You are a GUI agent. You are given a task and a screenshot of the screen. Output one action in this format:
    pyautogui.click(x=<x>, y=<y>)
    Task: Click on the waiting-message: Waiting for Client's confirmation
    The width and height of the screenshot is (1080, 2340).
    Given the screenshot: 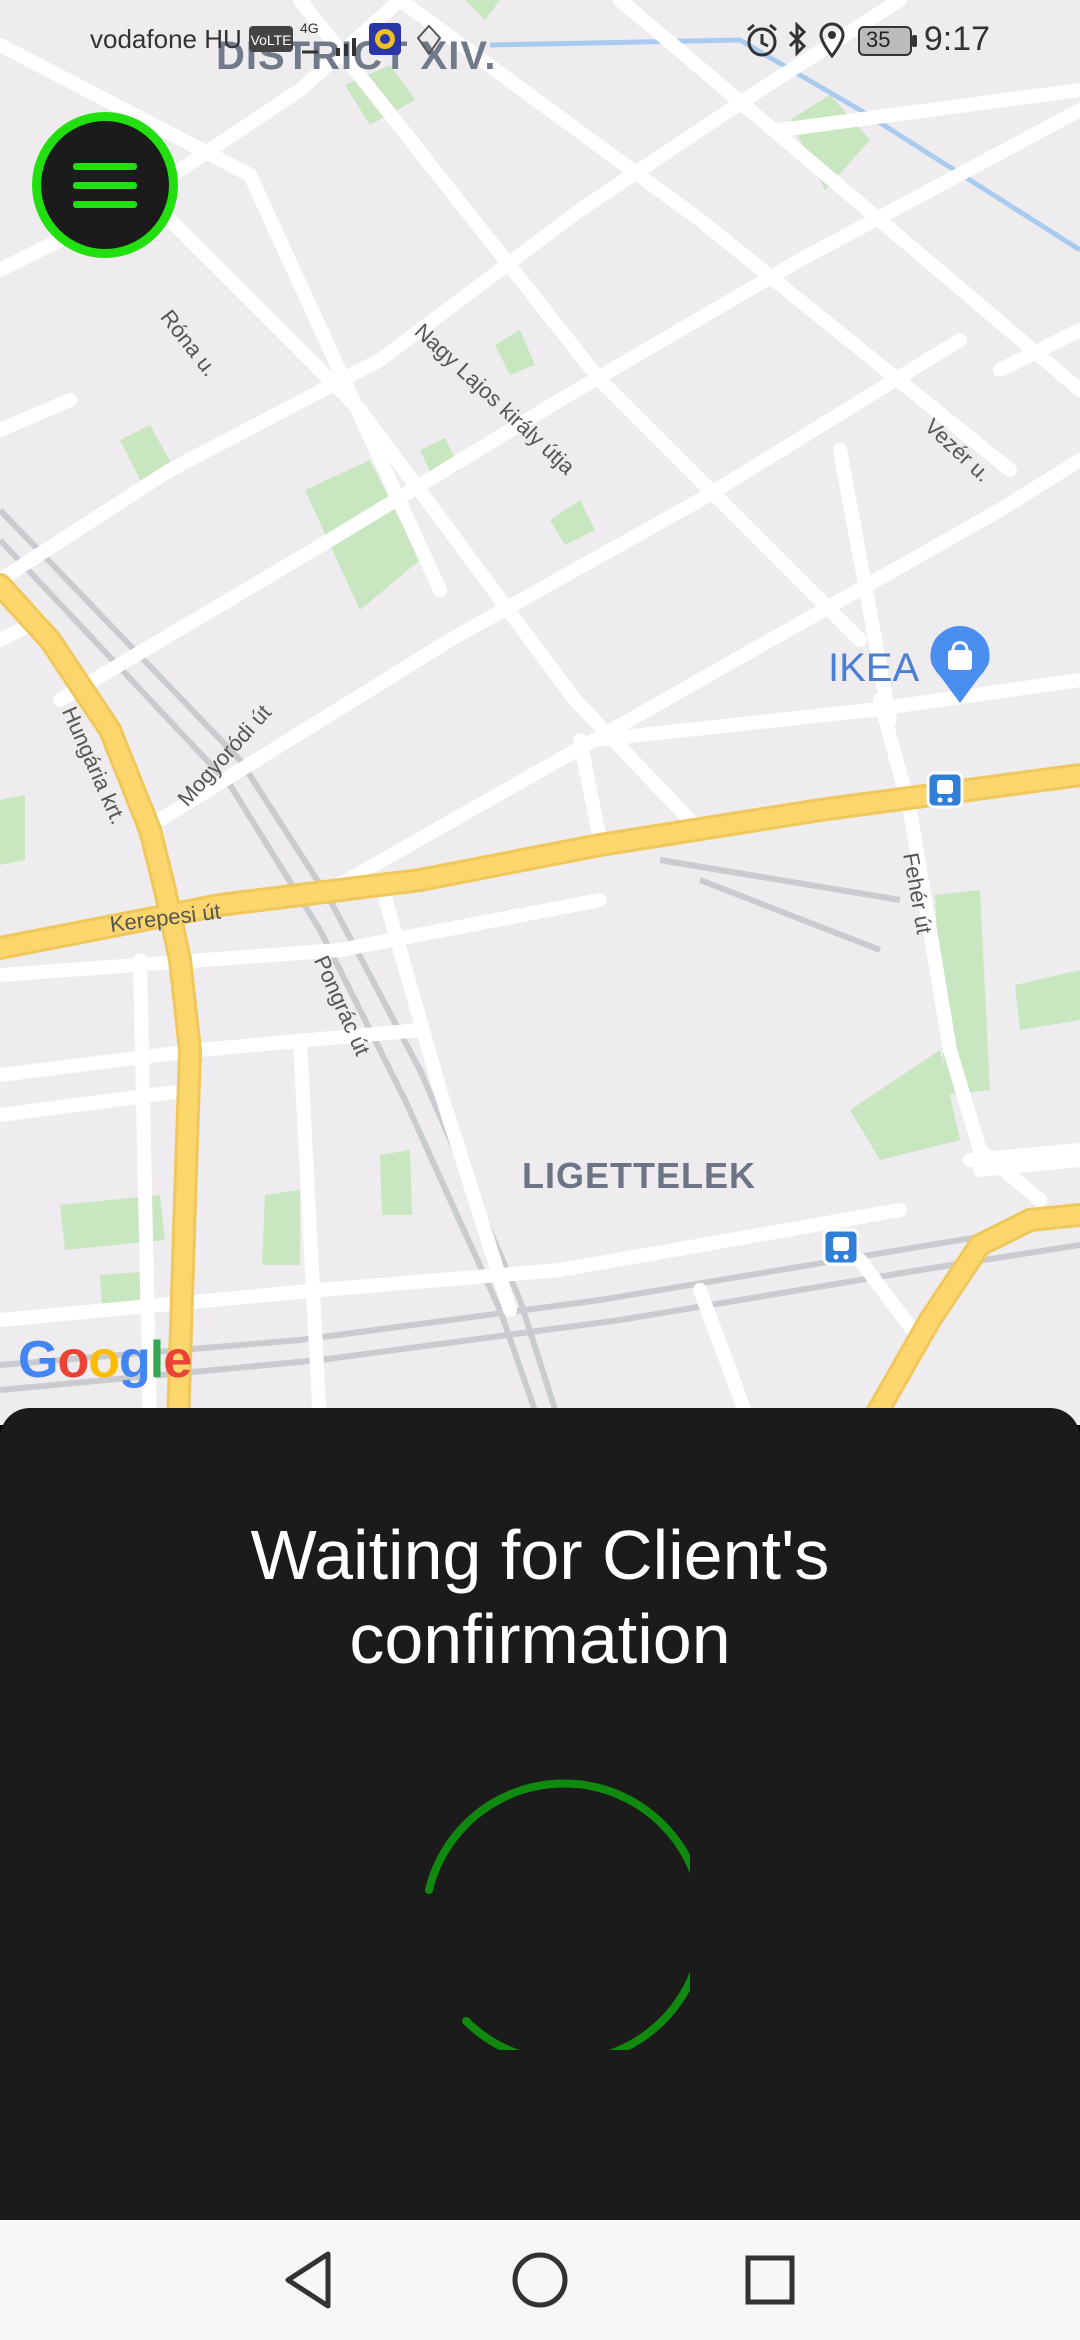 What is the action you would take?
    pyautogui.click(x=540, y=1597)
    